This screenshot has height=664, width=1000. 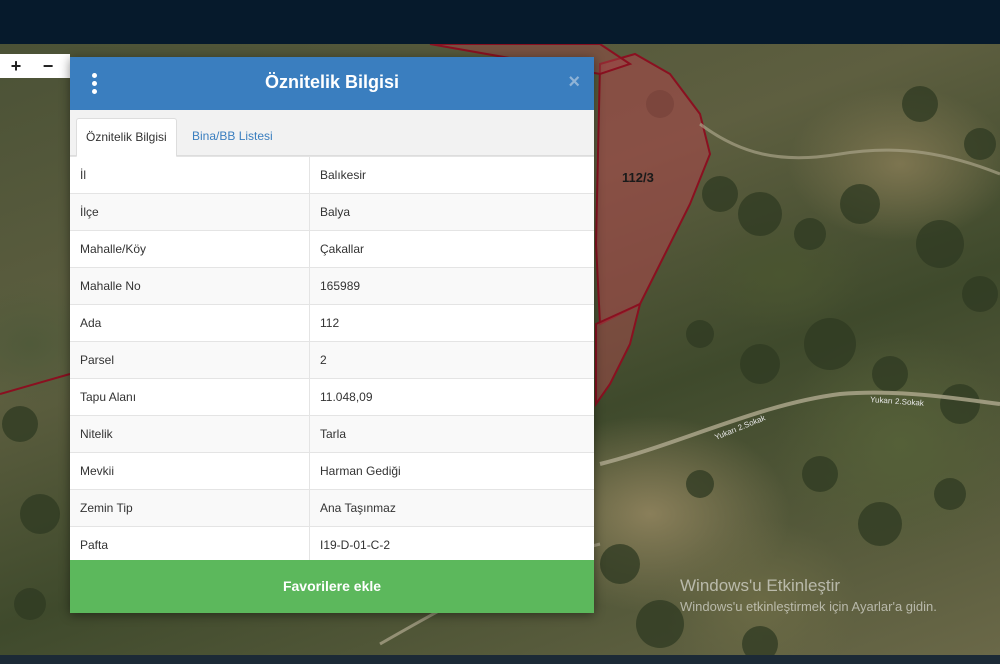 I want to click on table-row: Mahalle/Köy Çakallar, so click(x=332, y=249).